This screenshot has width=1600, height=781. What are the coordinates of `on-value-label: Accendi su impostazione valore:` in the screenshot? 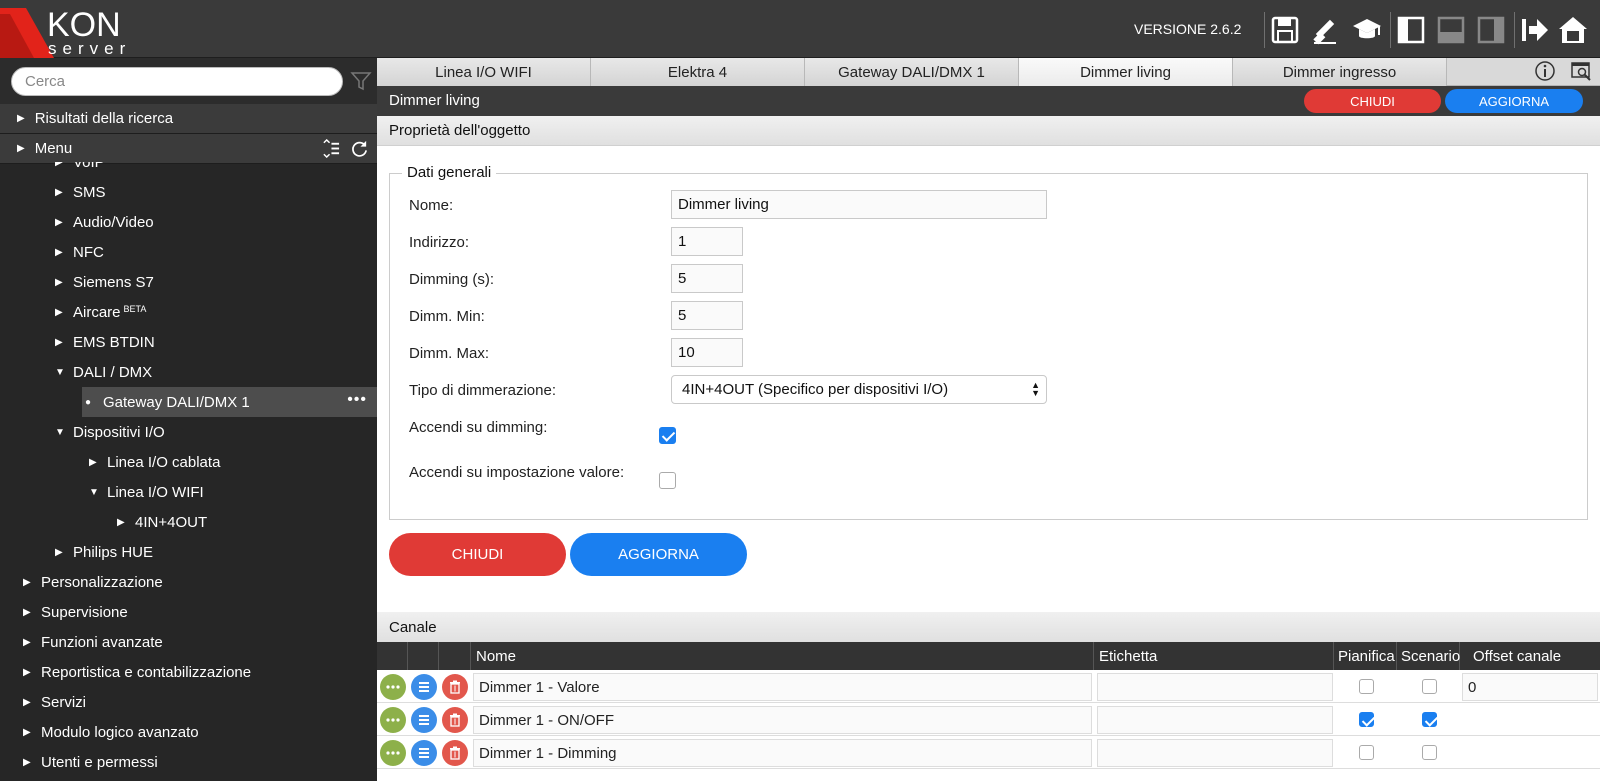 It's located at (517, 472).